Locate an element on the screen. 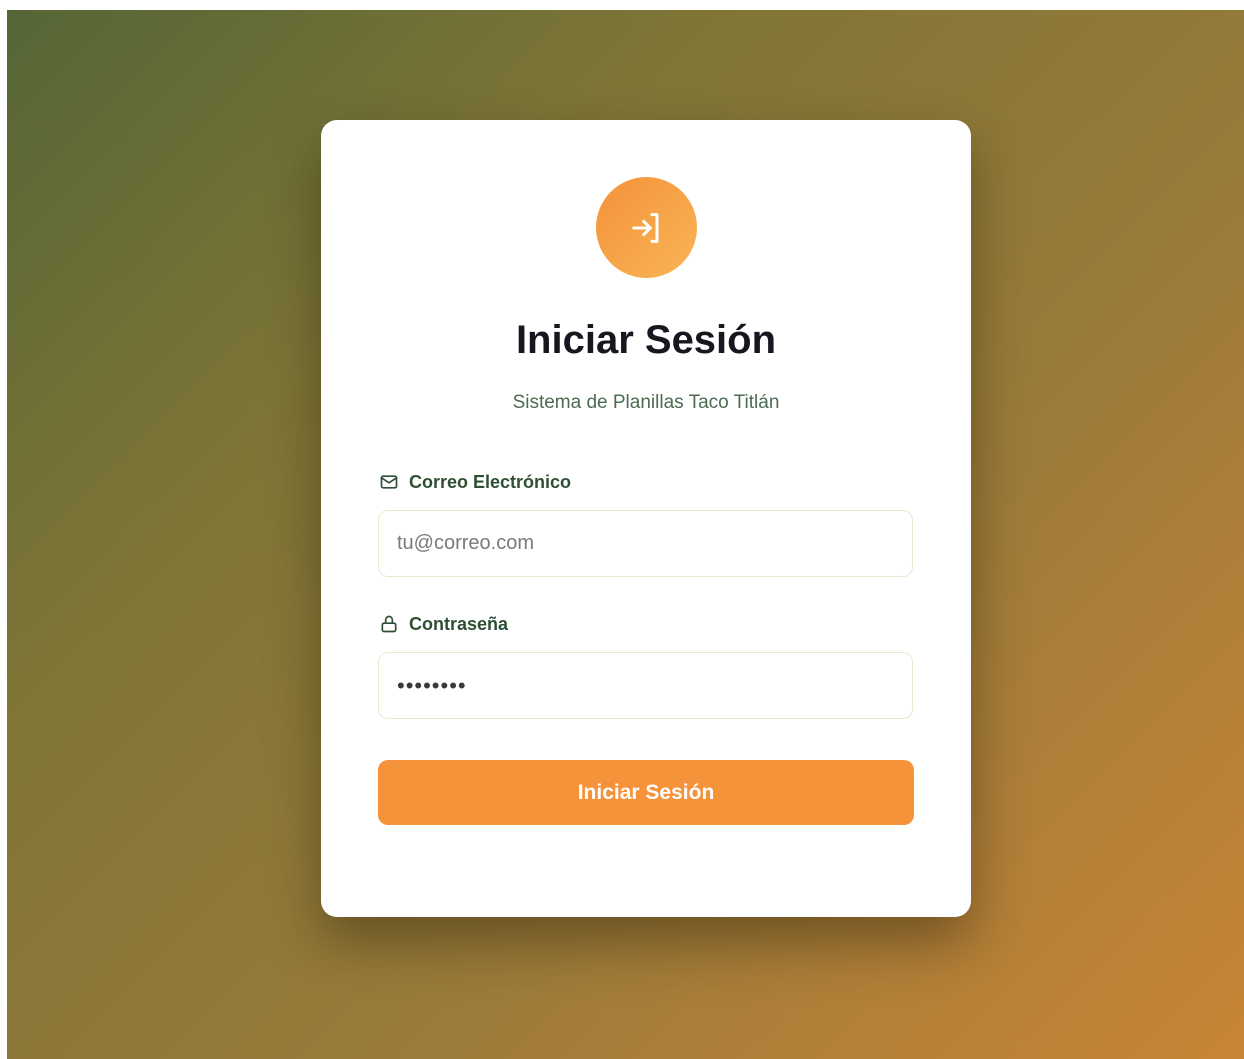 This screenshot has height=1059, width=1244. lock-icon is located at coordinates (389, 624).